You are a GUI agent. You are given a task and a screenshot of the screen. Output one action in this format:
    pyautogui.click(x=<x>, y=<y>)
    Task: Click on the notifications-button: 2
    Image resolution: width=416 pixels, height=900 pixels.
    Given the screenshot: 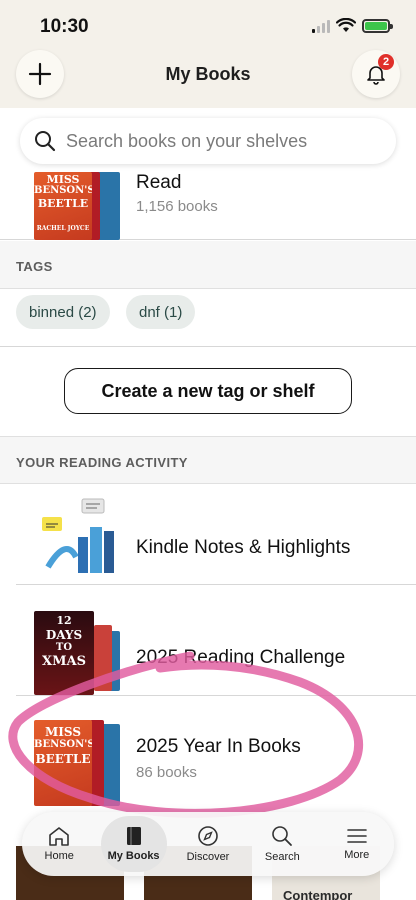 What is the action you would take?
    pyautogui.click(x=376, y=74)
    